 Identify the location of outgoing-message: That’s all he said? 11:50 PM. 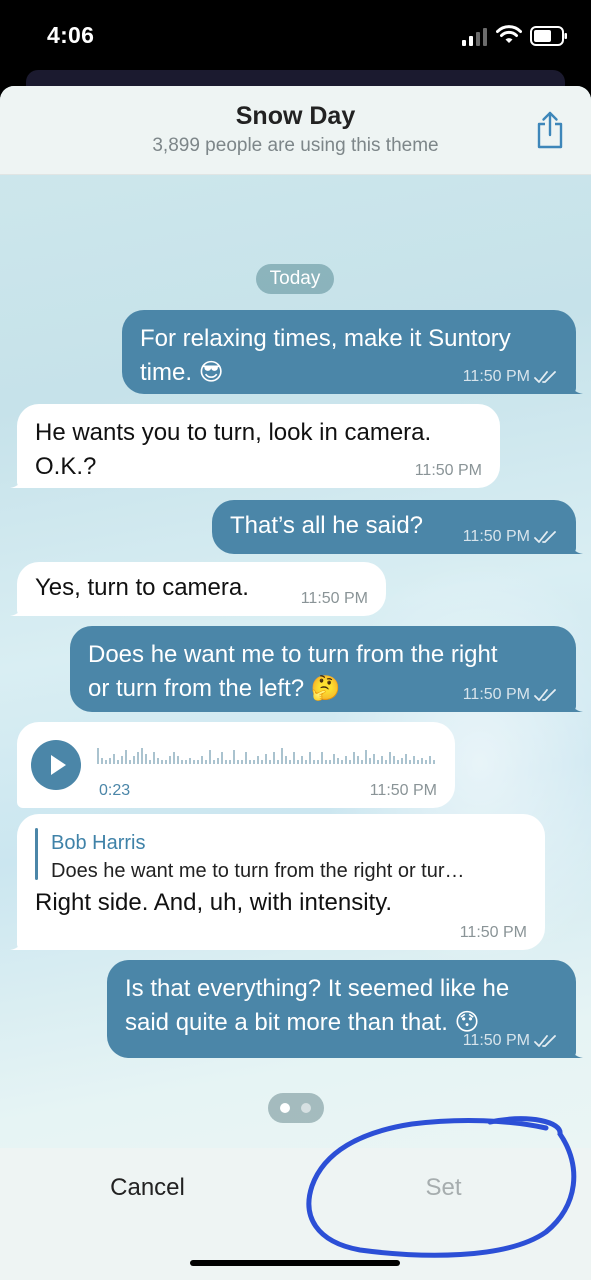
(397, 527).